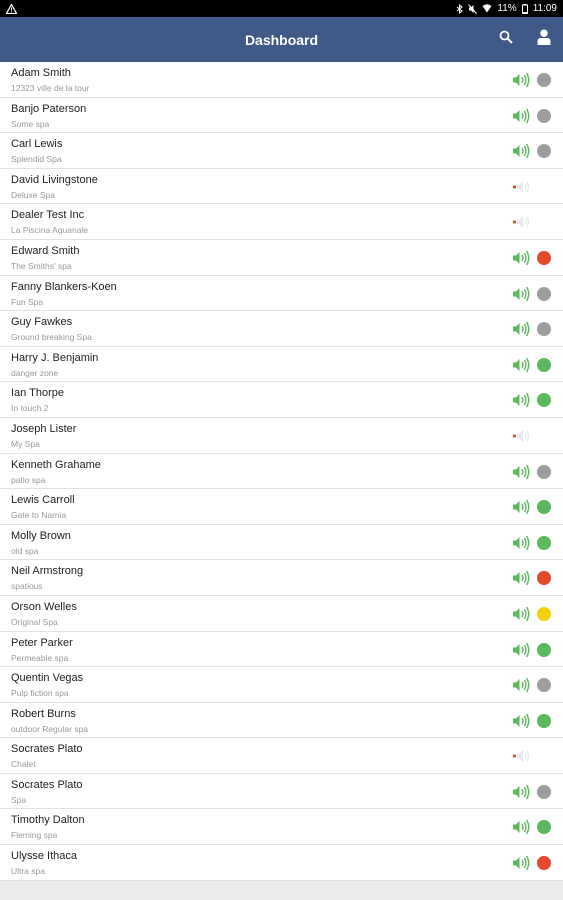 The width and height of the screenshot is (563, 900). I want to click on customer-name: Kenneth Grahame, so click(56, 464).